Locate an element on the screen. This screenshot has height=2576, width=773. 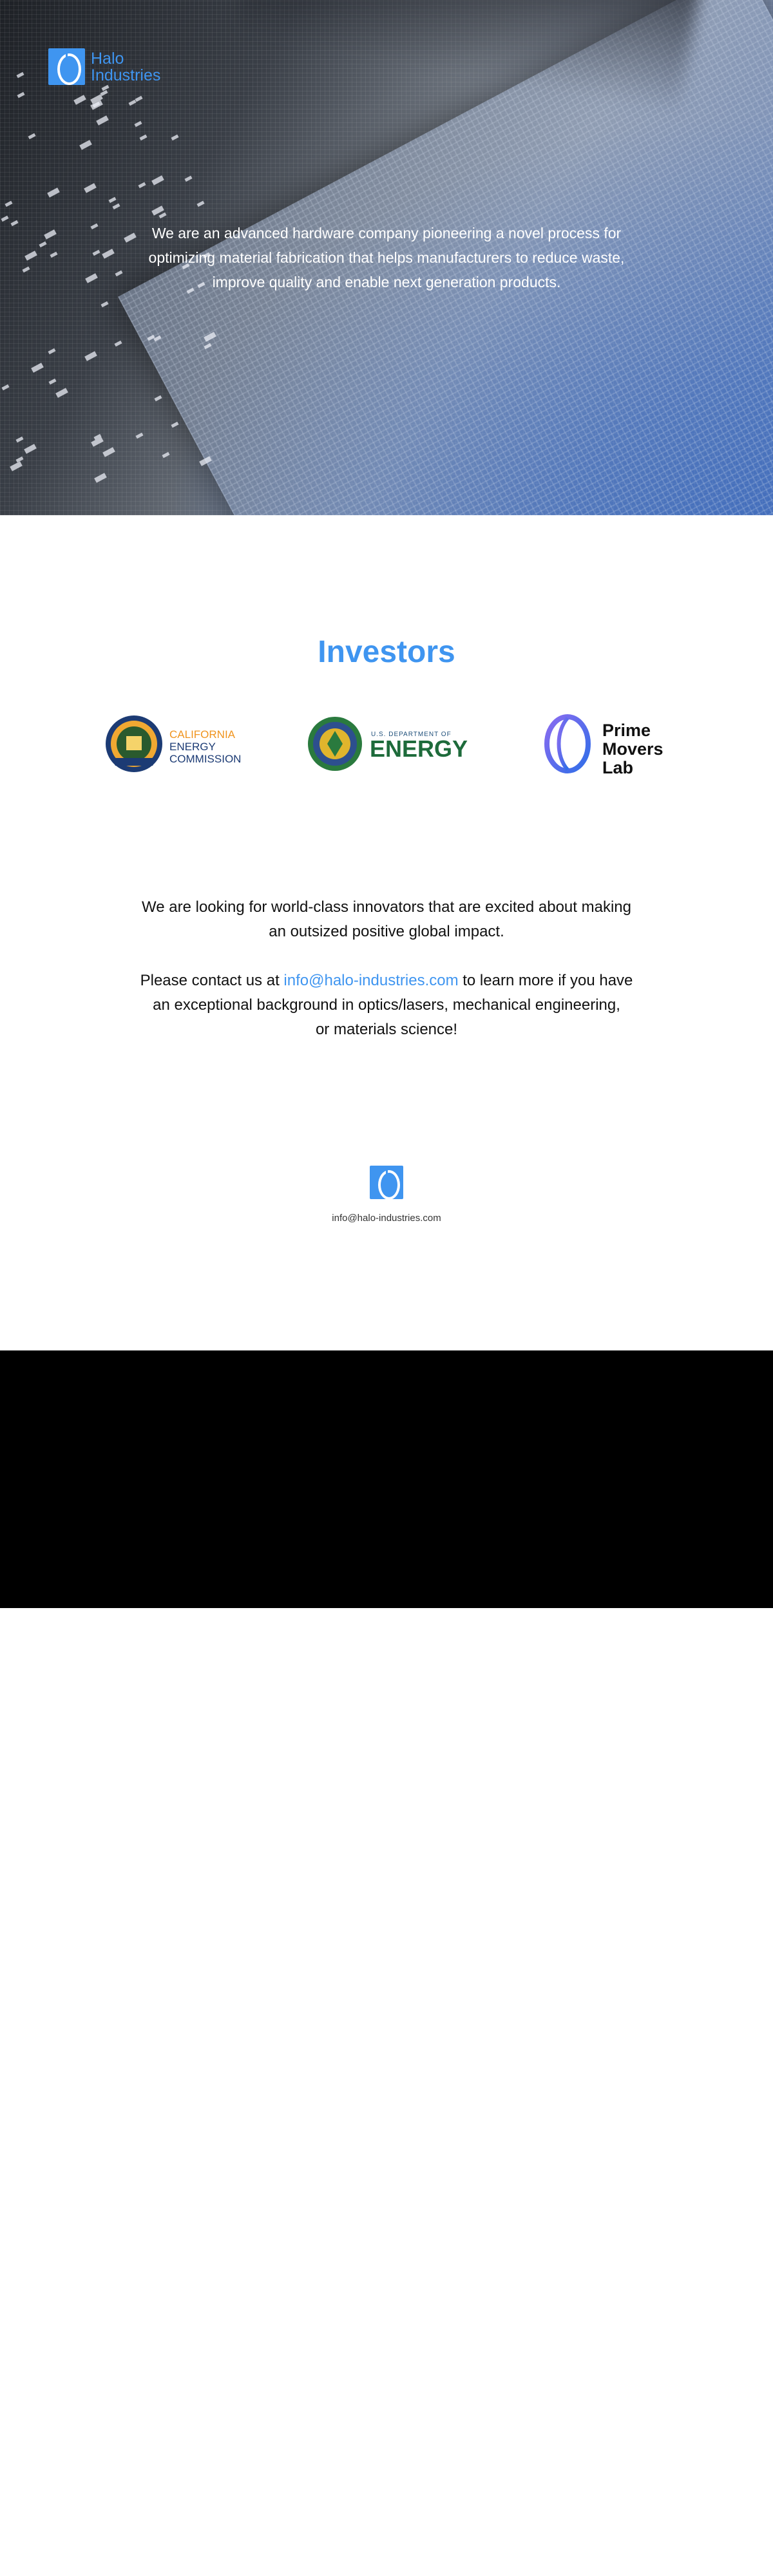
cec-text-line2: ENERGY is located at coordinates (192, 747).